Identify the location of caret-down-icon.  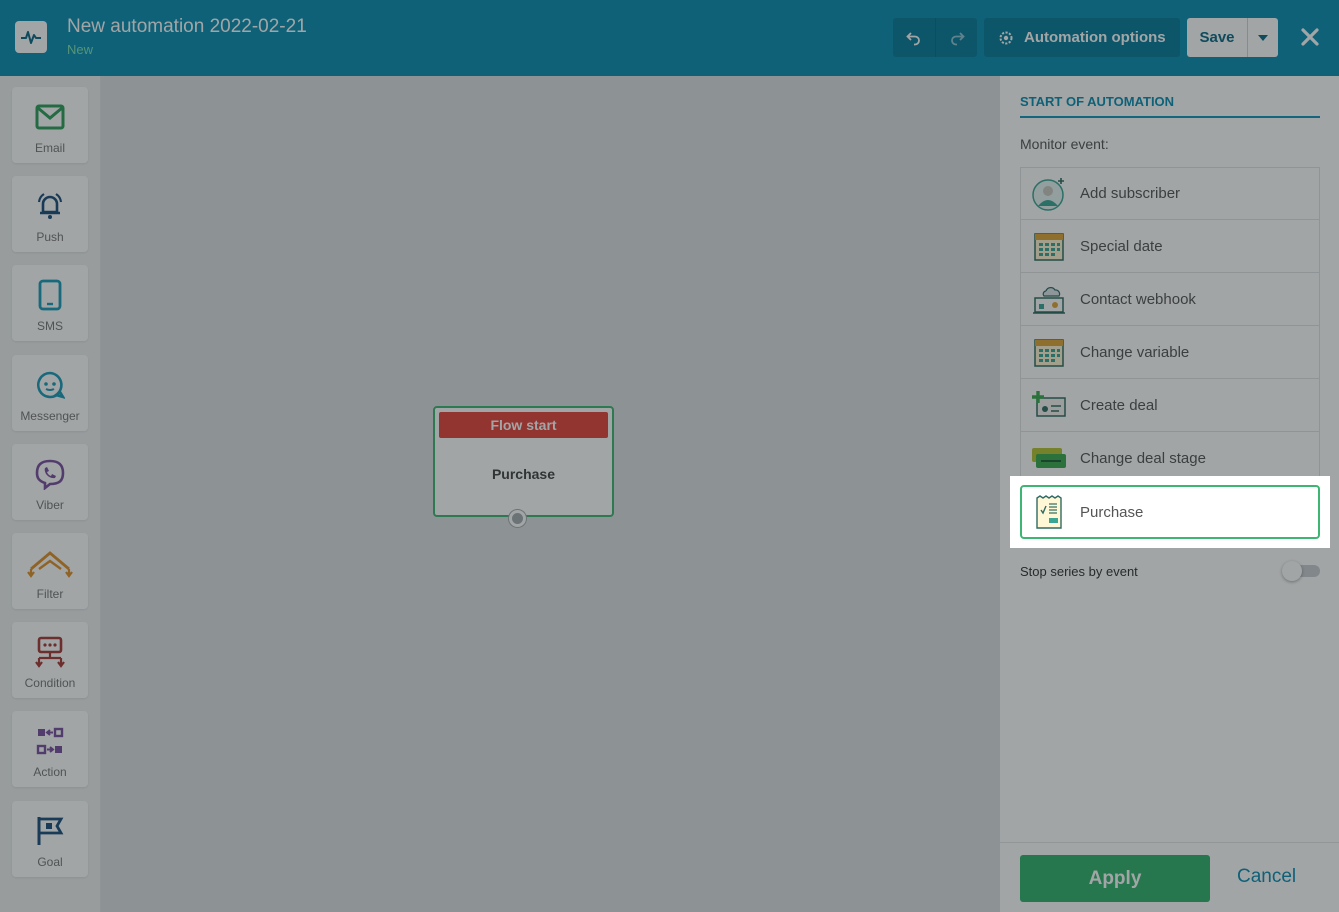
(1263, 37).